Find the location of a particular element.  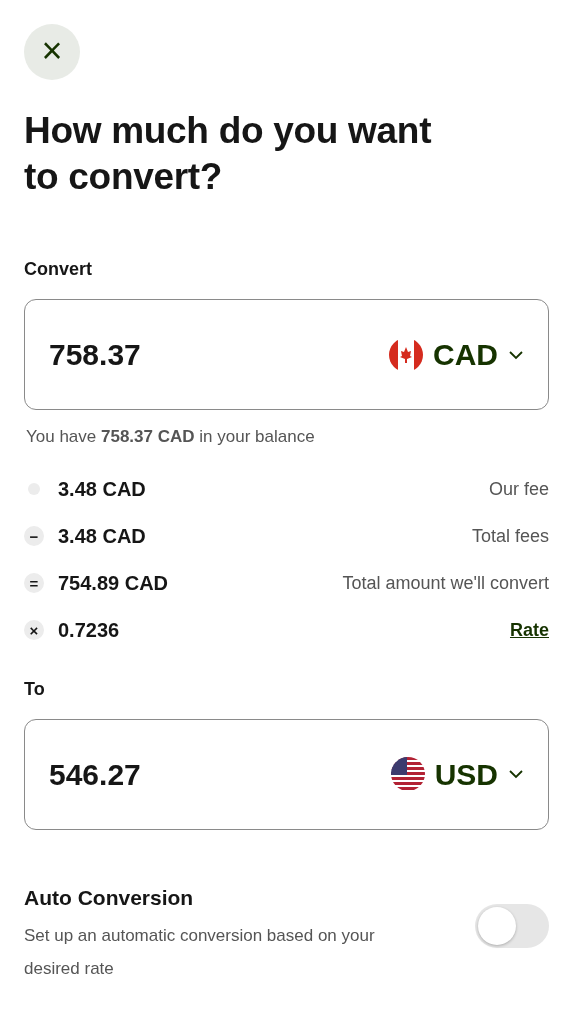

fee-label: Total amount we'll convert is located at coordinates (445, 583).